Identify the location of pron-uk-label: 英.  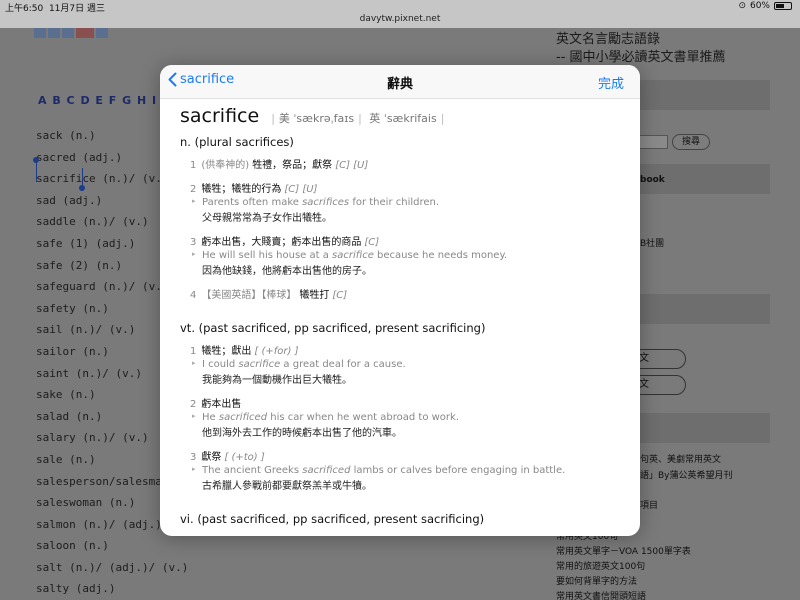
(375, 118).